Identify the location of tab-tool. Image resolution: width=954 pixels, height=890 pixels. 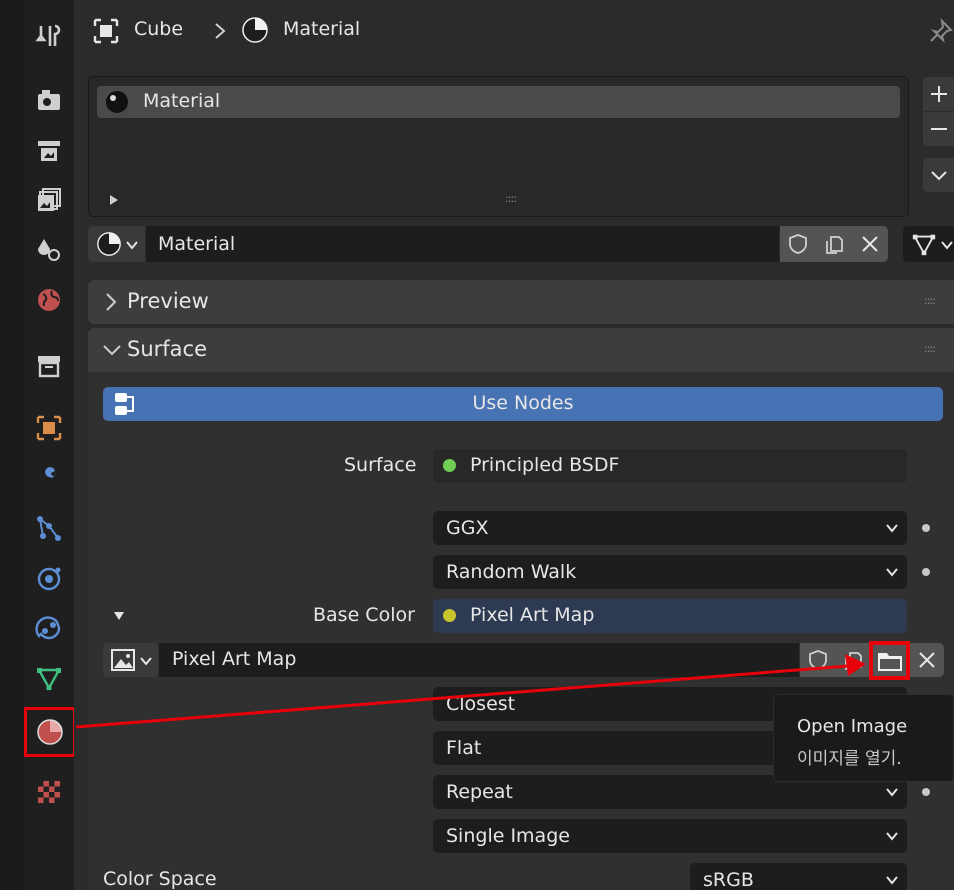
(49, 36).